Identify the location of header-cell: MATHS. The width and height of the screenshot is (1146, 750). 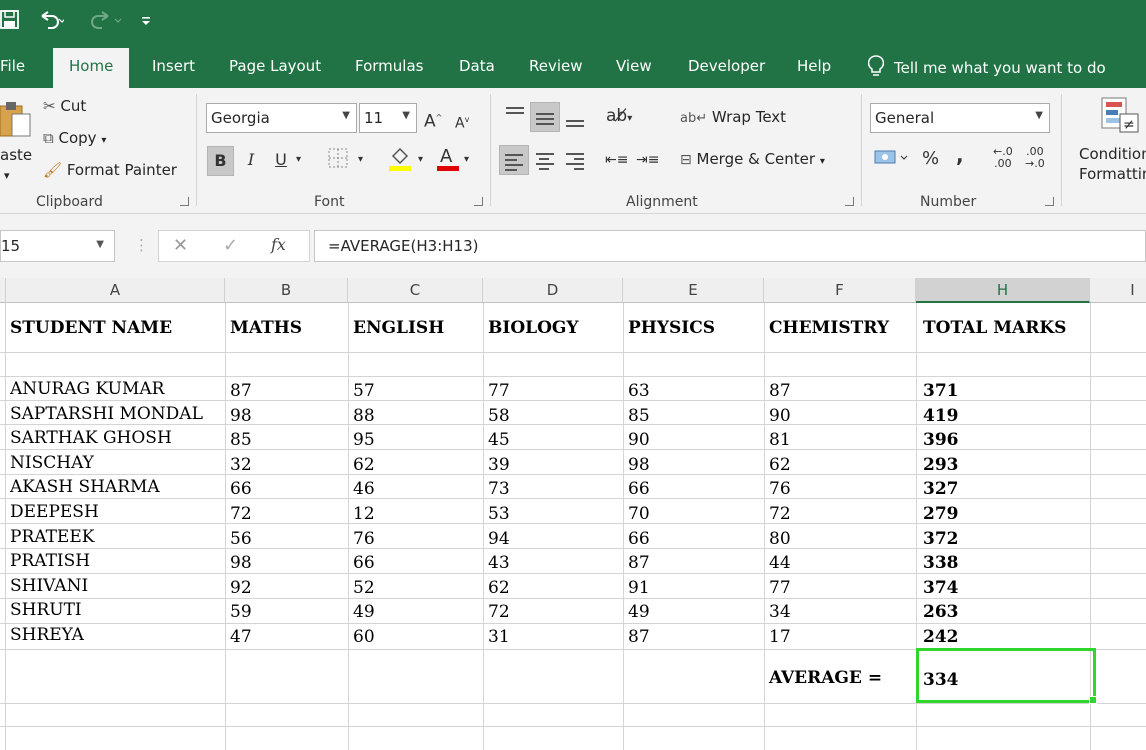
(266, 328).